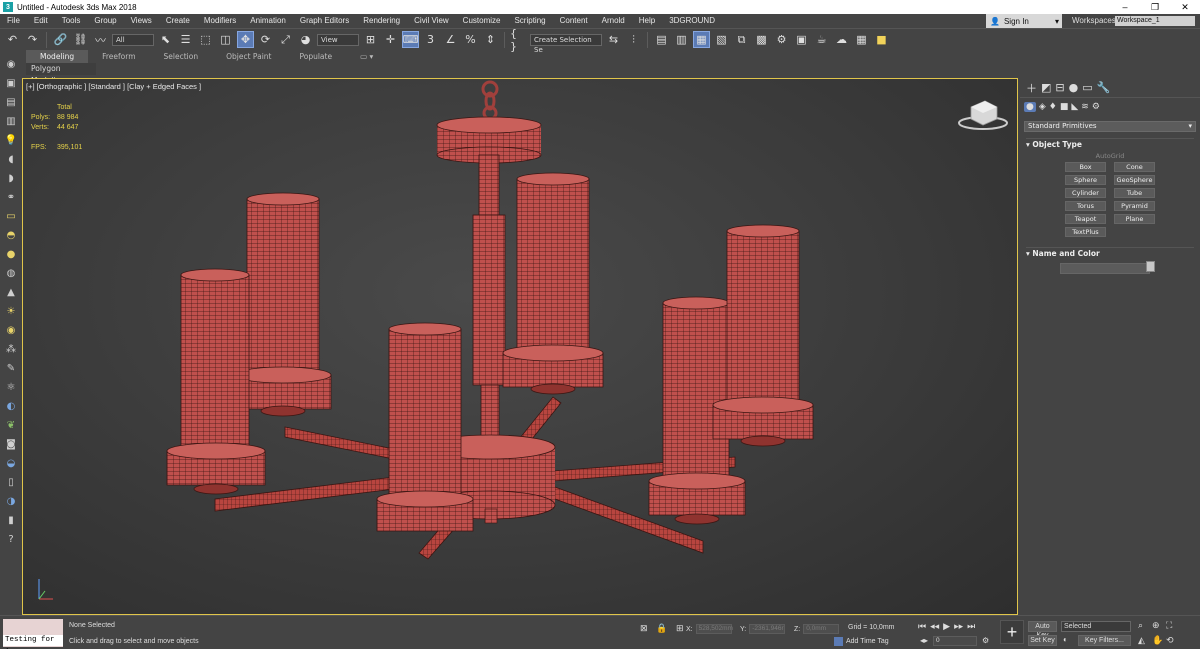 The image size is (1200, 649). I want to click on viewcube-icon, so click(983, 115).